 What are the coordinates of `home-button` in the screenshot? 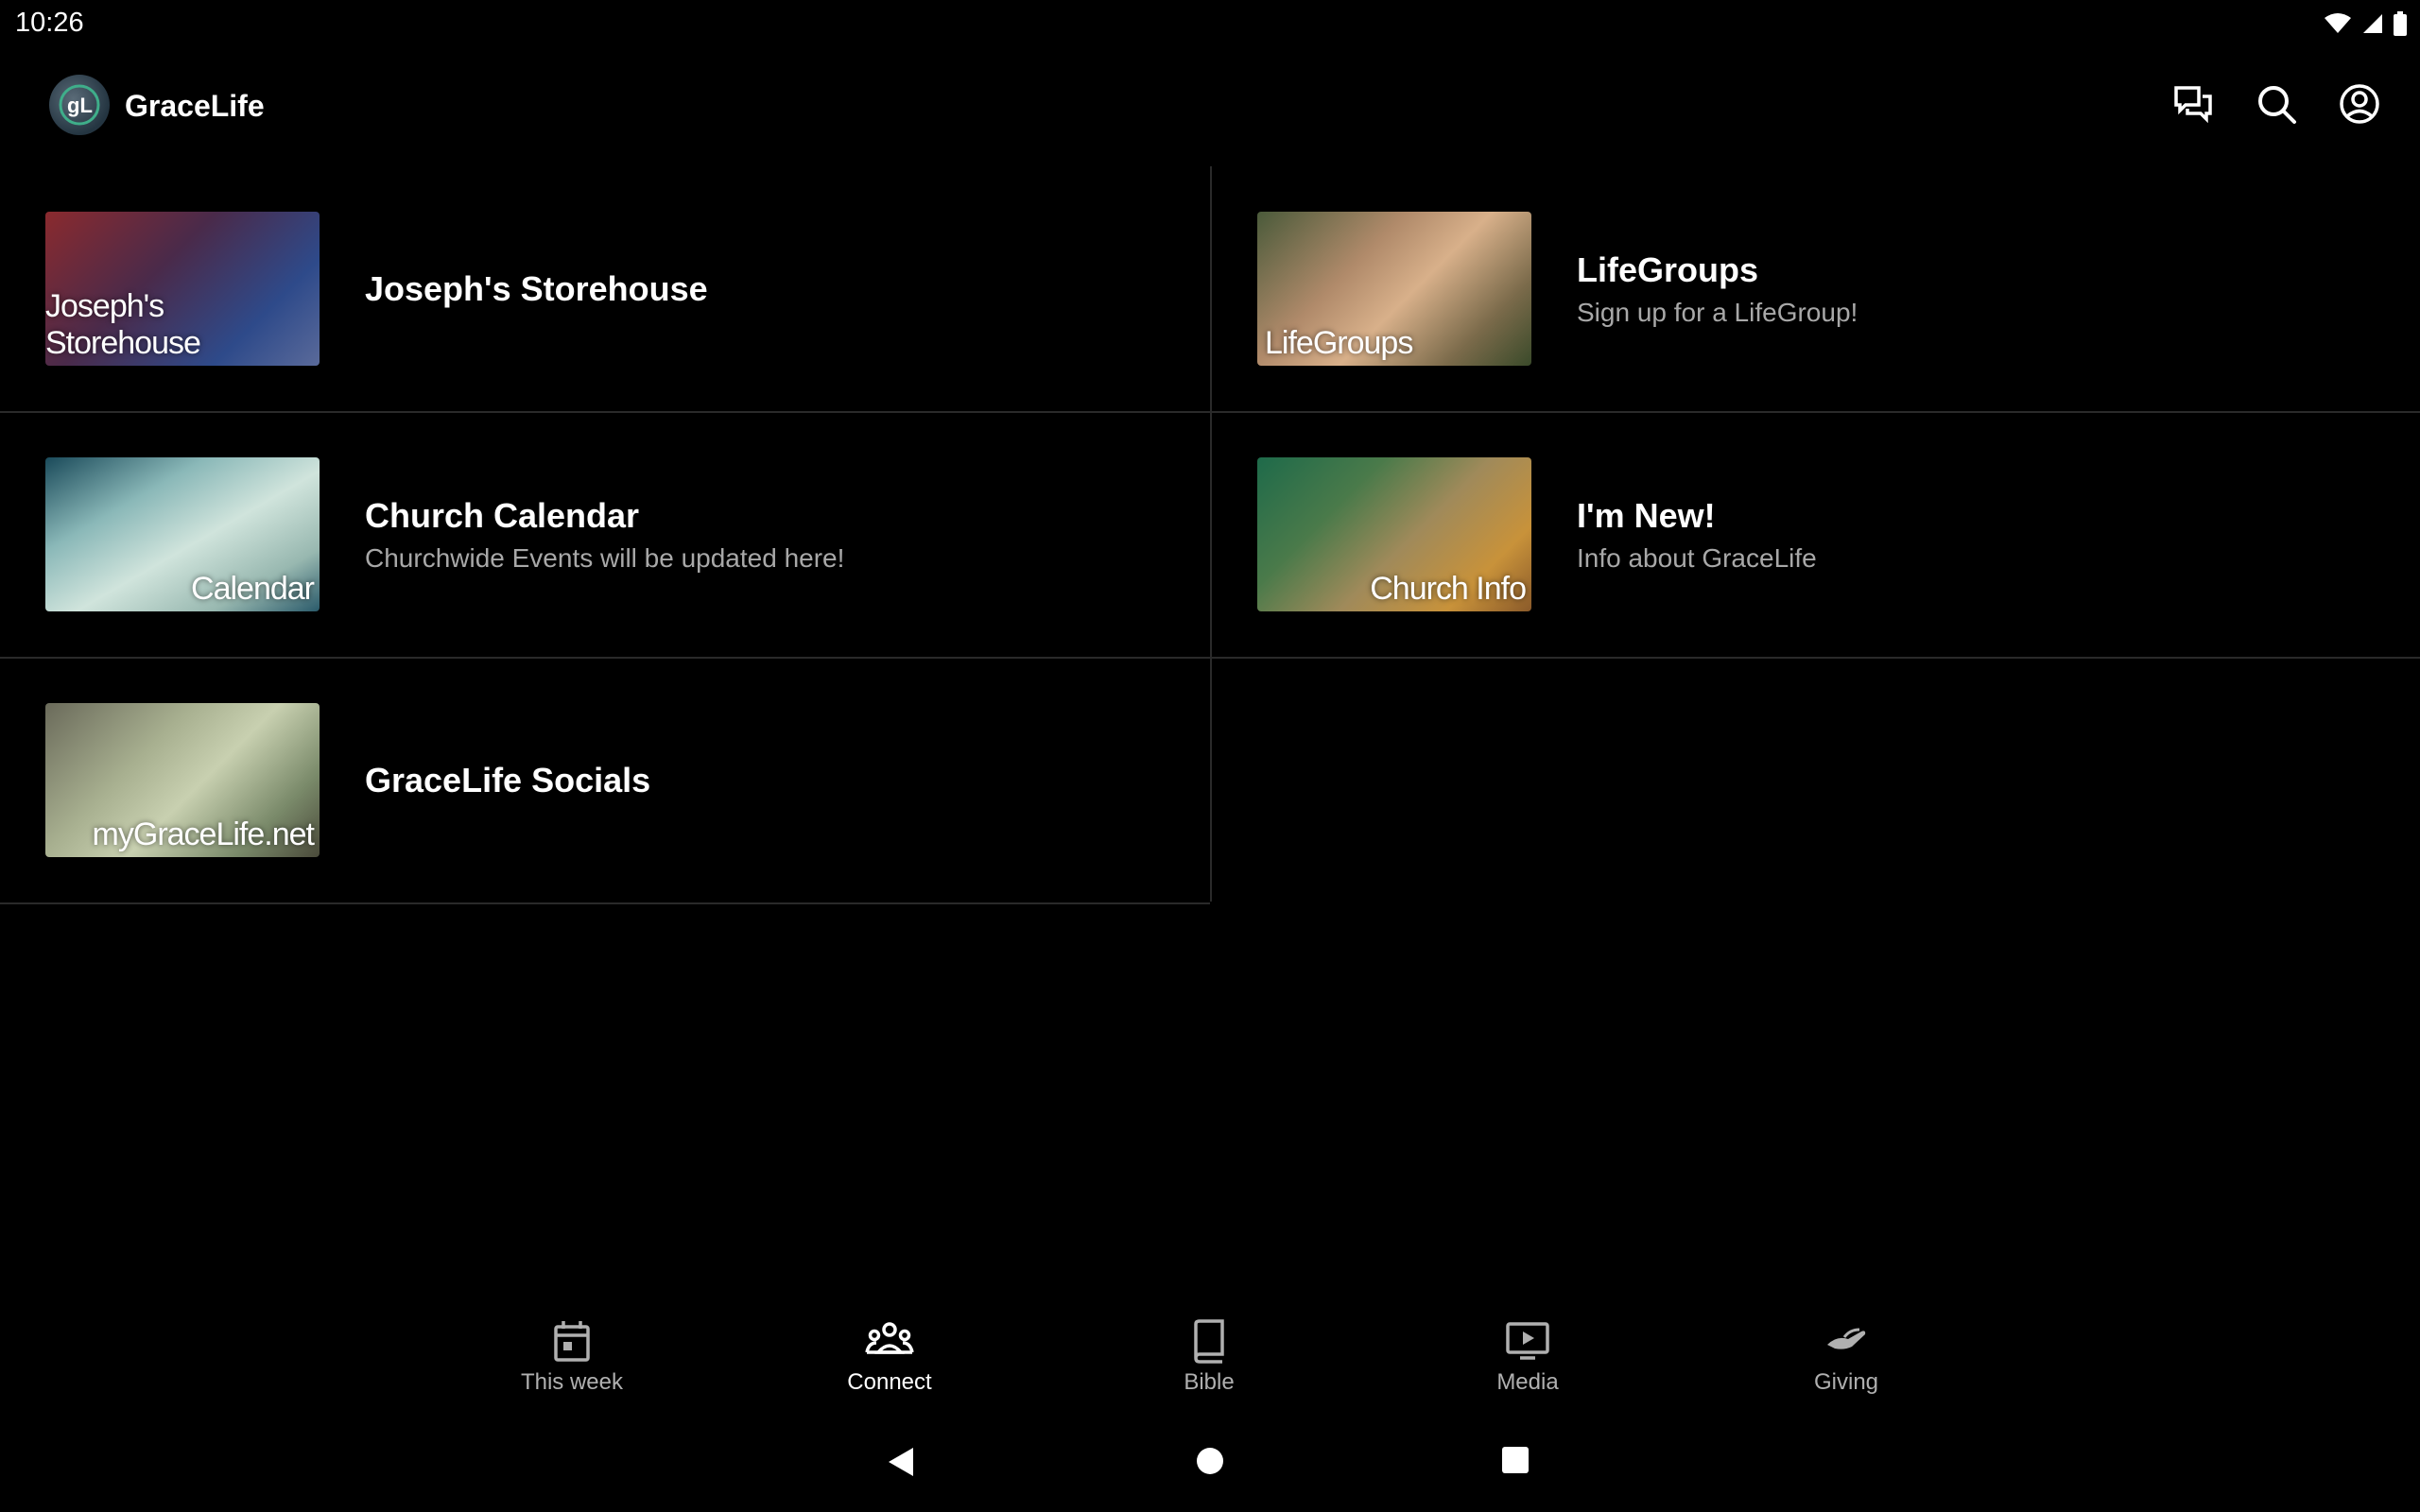 It's located at (1210, 1463).